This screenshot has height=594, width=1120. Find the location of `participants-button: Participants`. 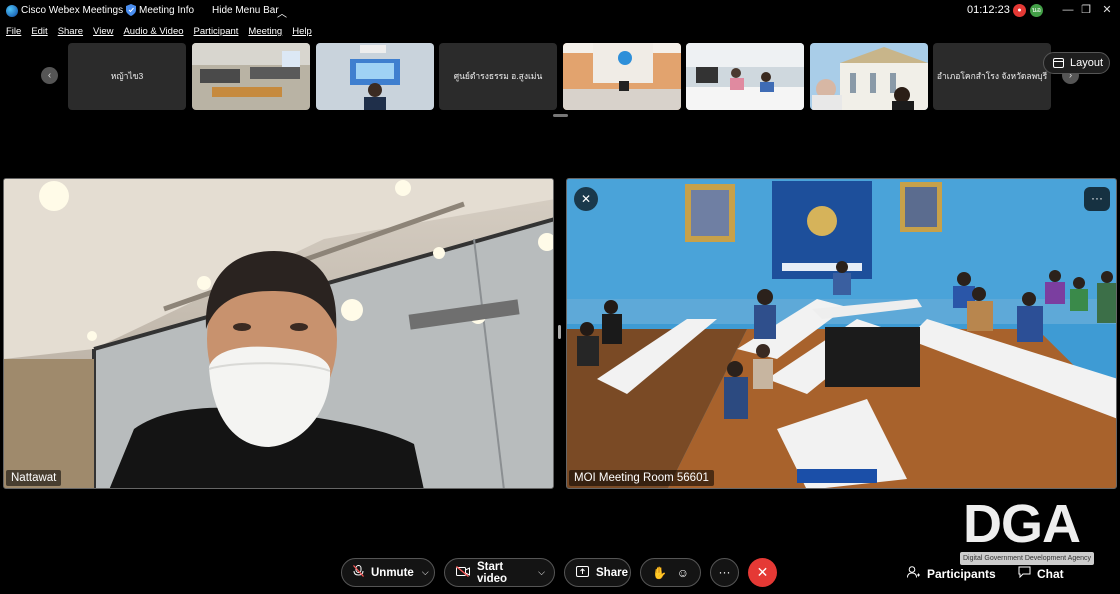

participants-button: Participants is located at coordinates (951, 573).